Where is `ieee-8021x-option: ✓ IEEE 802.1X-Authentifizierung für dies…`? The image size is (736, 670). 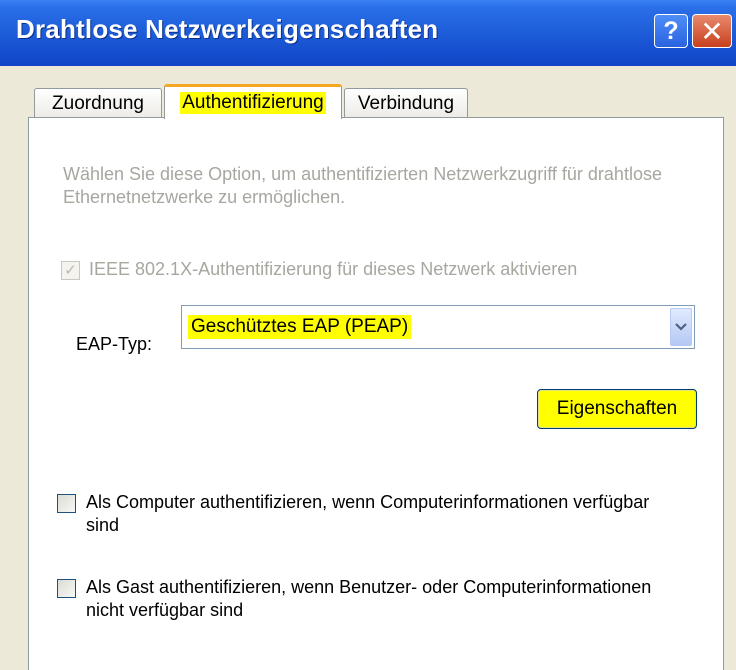 ieee-8021x-option: ✓ IEEE 802.1X-Authentifizierung für dies… is located at coordinates (386, 271).